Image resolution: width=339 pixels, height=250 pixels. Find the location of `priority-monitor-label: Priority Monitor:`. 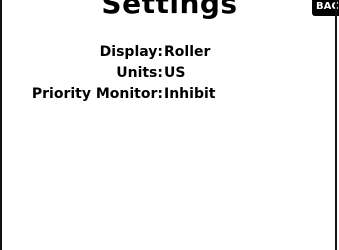

priority-monitor-label: Priority Monitor: is located at coordinates (97, 94).